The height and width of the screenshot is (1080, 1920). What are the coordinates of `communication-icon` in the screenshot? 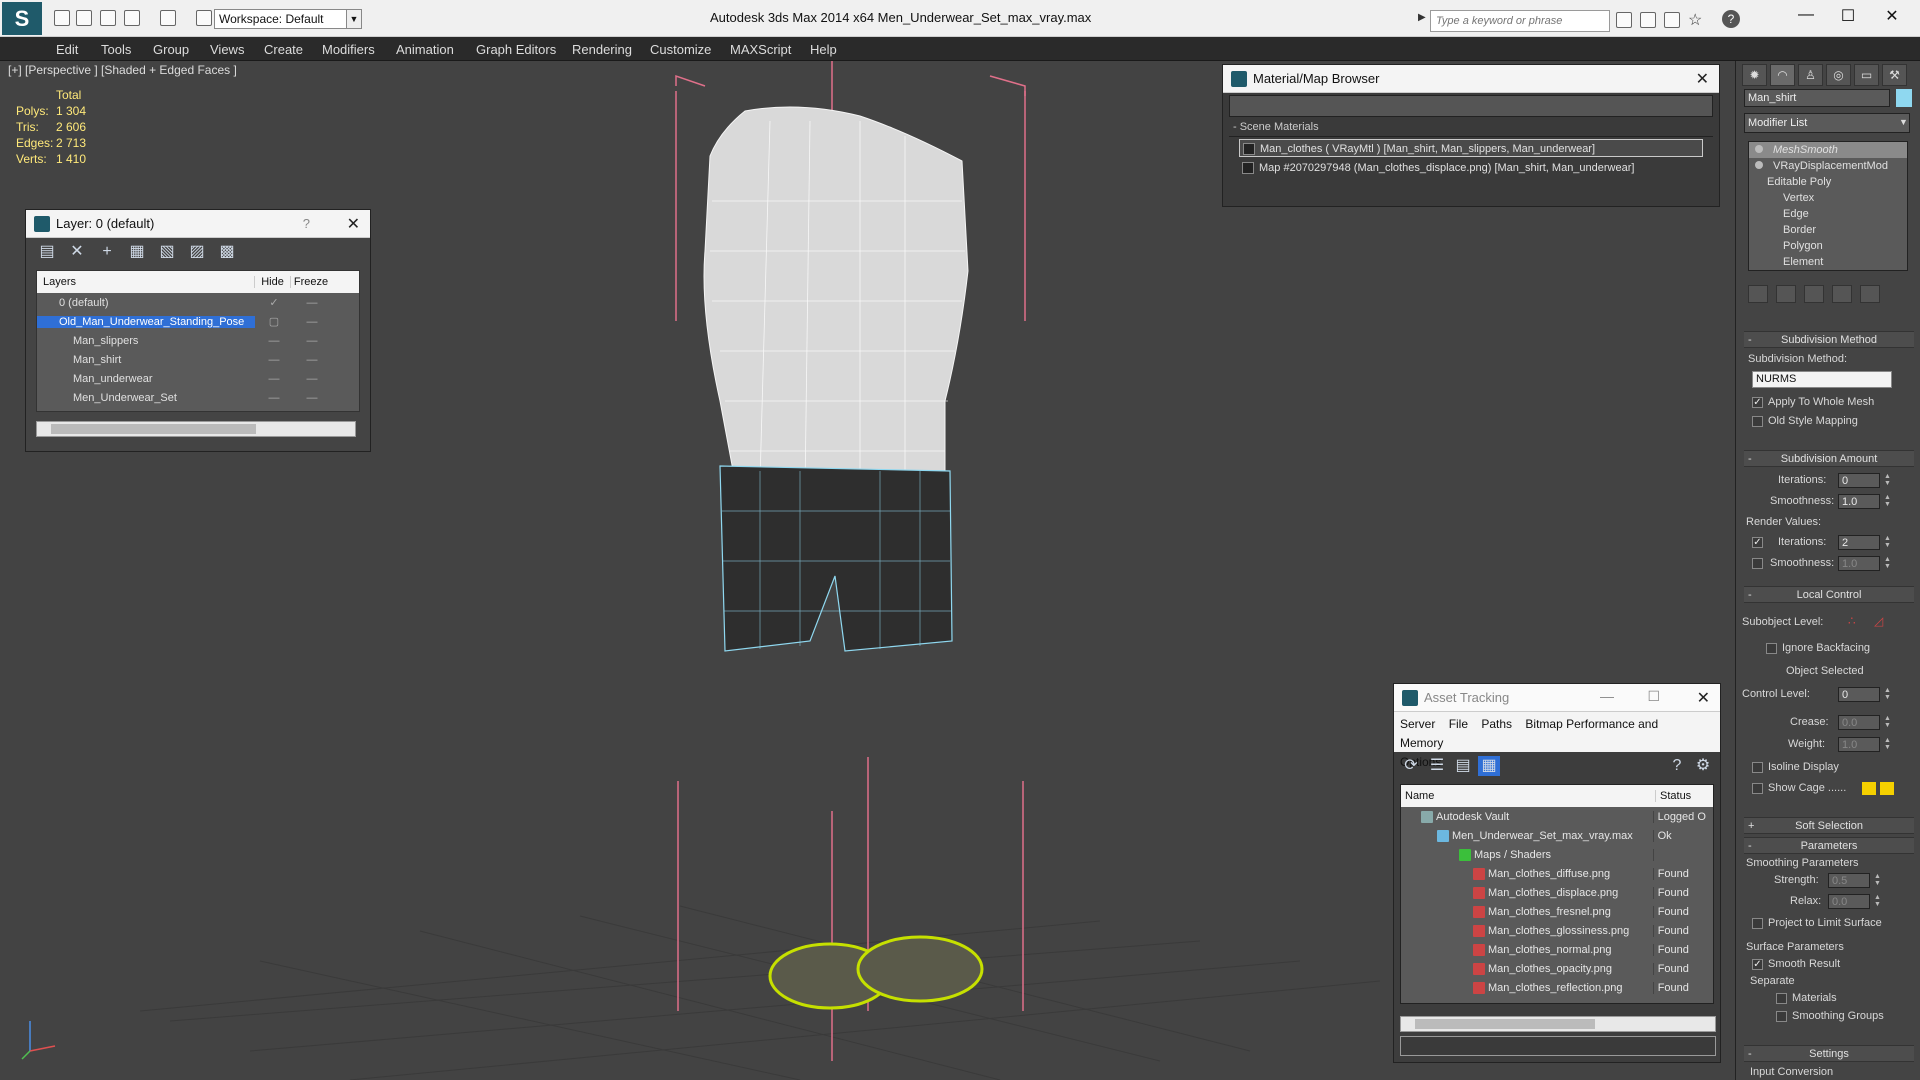 It's located at (1672, 20).